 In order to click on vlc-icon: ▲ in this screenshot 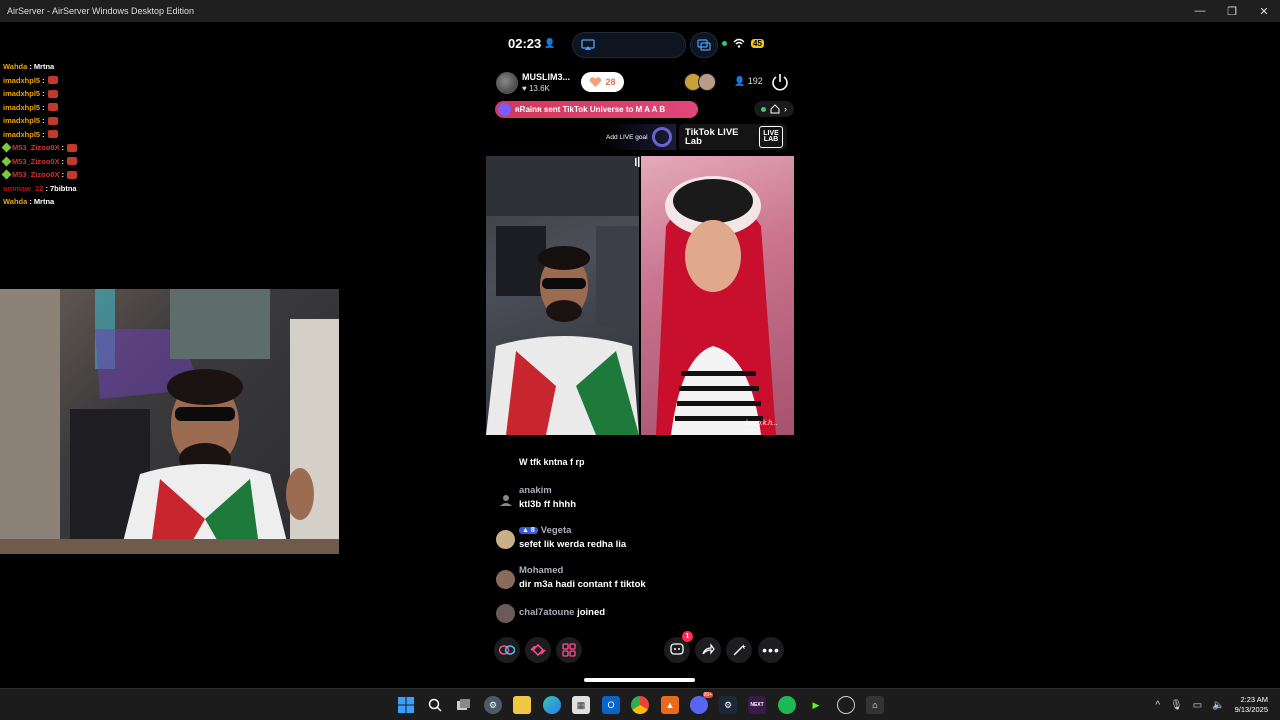, I will do `click(670, 705)`.